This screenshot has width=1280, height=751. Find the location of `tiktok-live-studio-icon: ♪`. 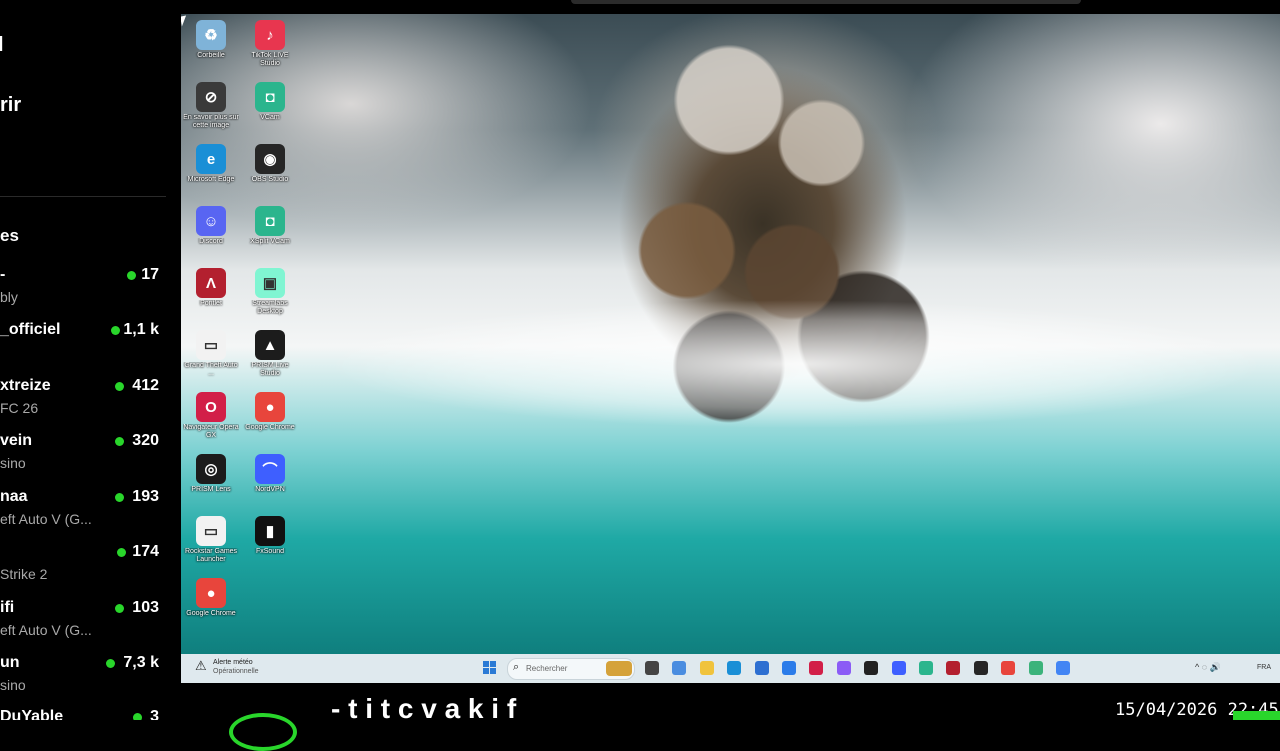

tiktok-live-studio-icon: ♪ is located at coordinates (270, 35).